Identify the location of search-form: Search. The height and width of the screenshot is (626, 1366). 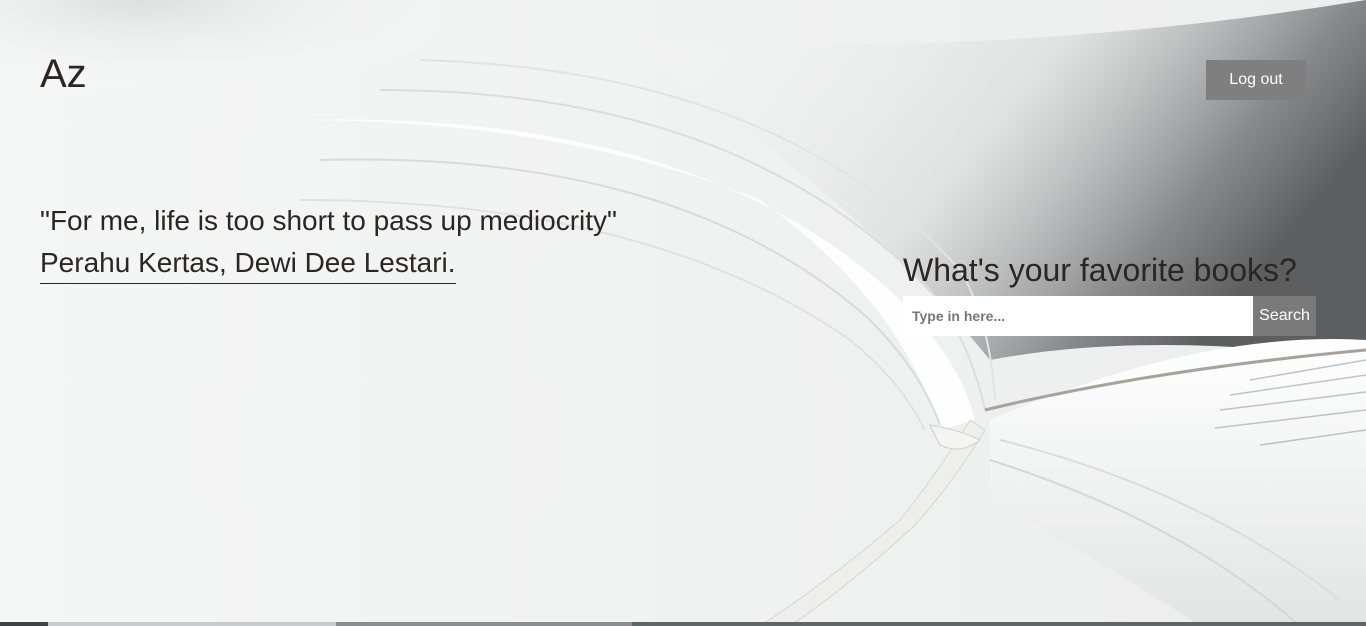
(1109, 316).